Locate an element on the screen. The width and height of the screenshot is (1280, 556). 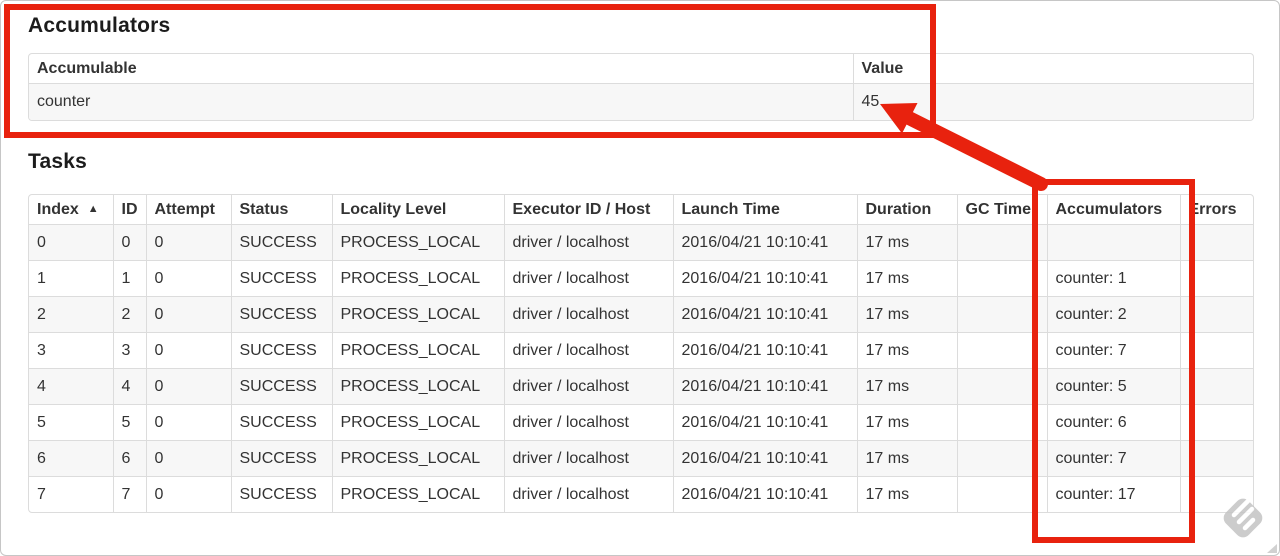
task-cell-id: 7 is located at coordinates (129, 494).